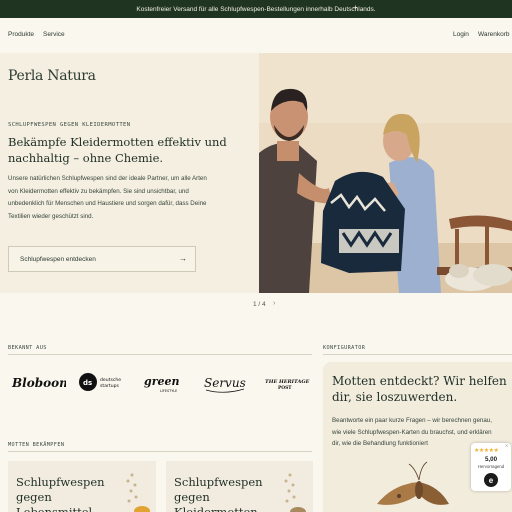  Describe the element at coordinates (168, 391) in the screenshot. I see `svg-text: LIFESTYLE` at that location.